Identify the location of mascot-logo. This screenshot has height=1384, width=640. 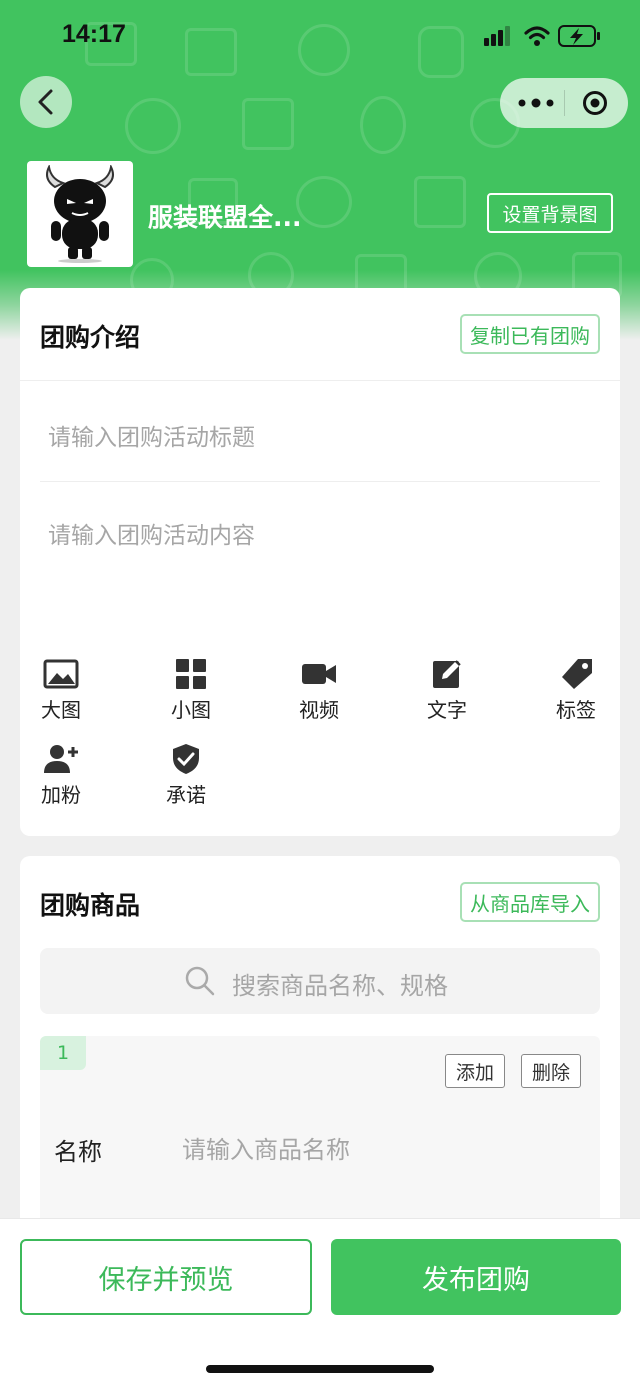
(80, 214).